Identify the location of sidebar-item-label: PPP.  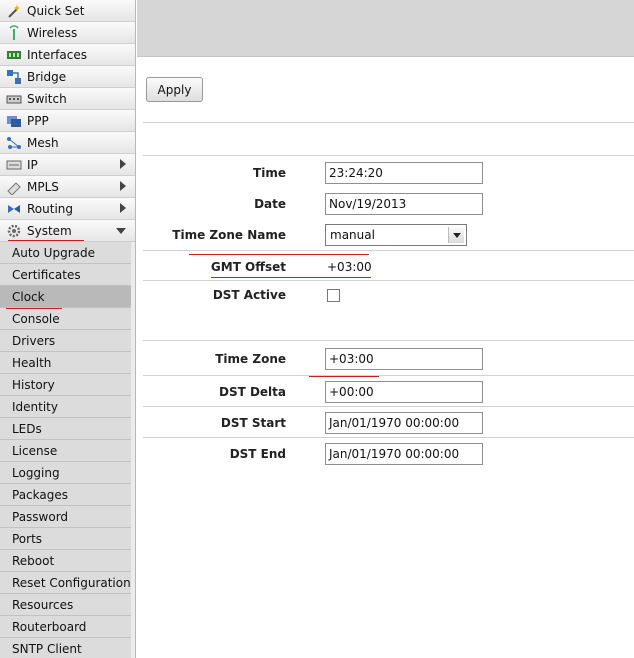
(38, 120).